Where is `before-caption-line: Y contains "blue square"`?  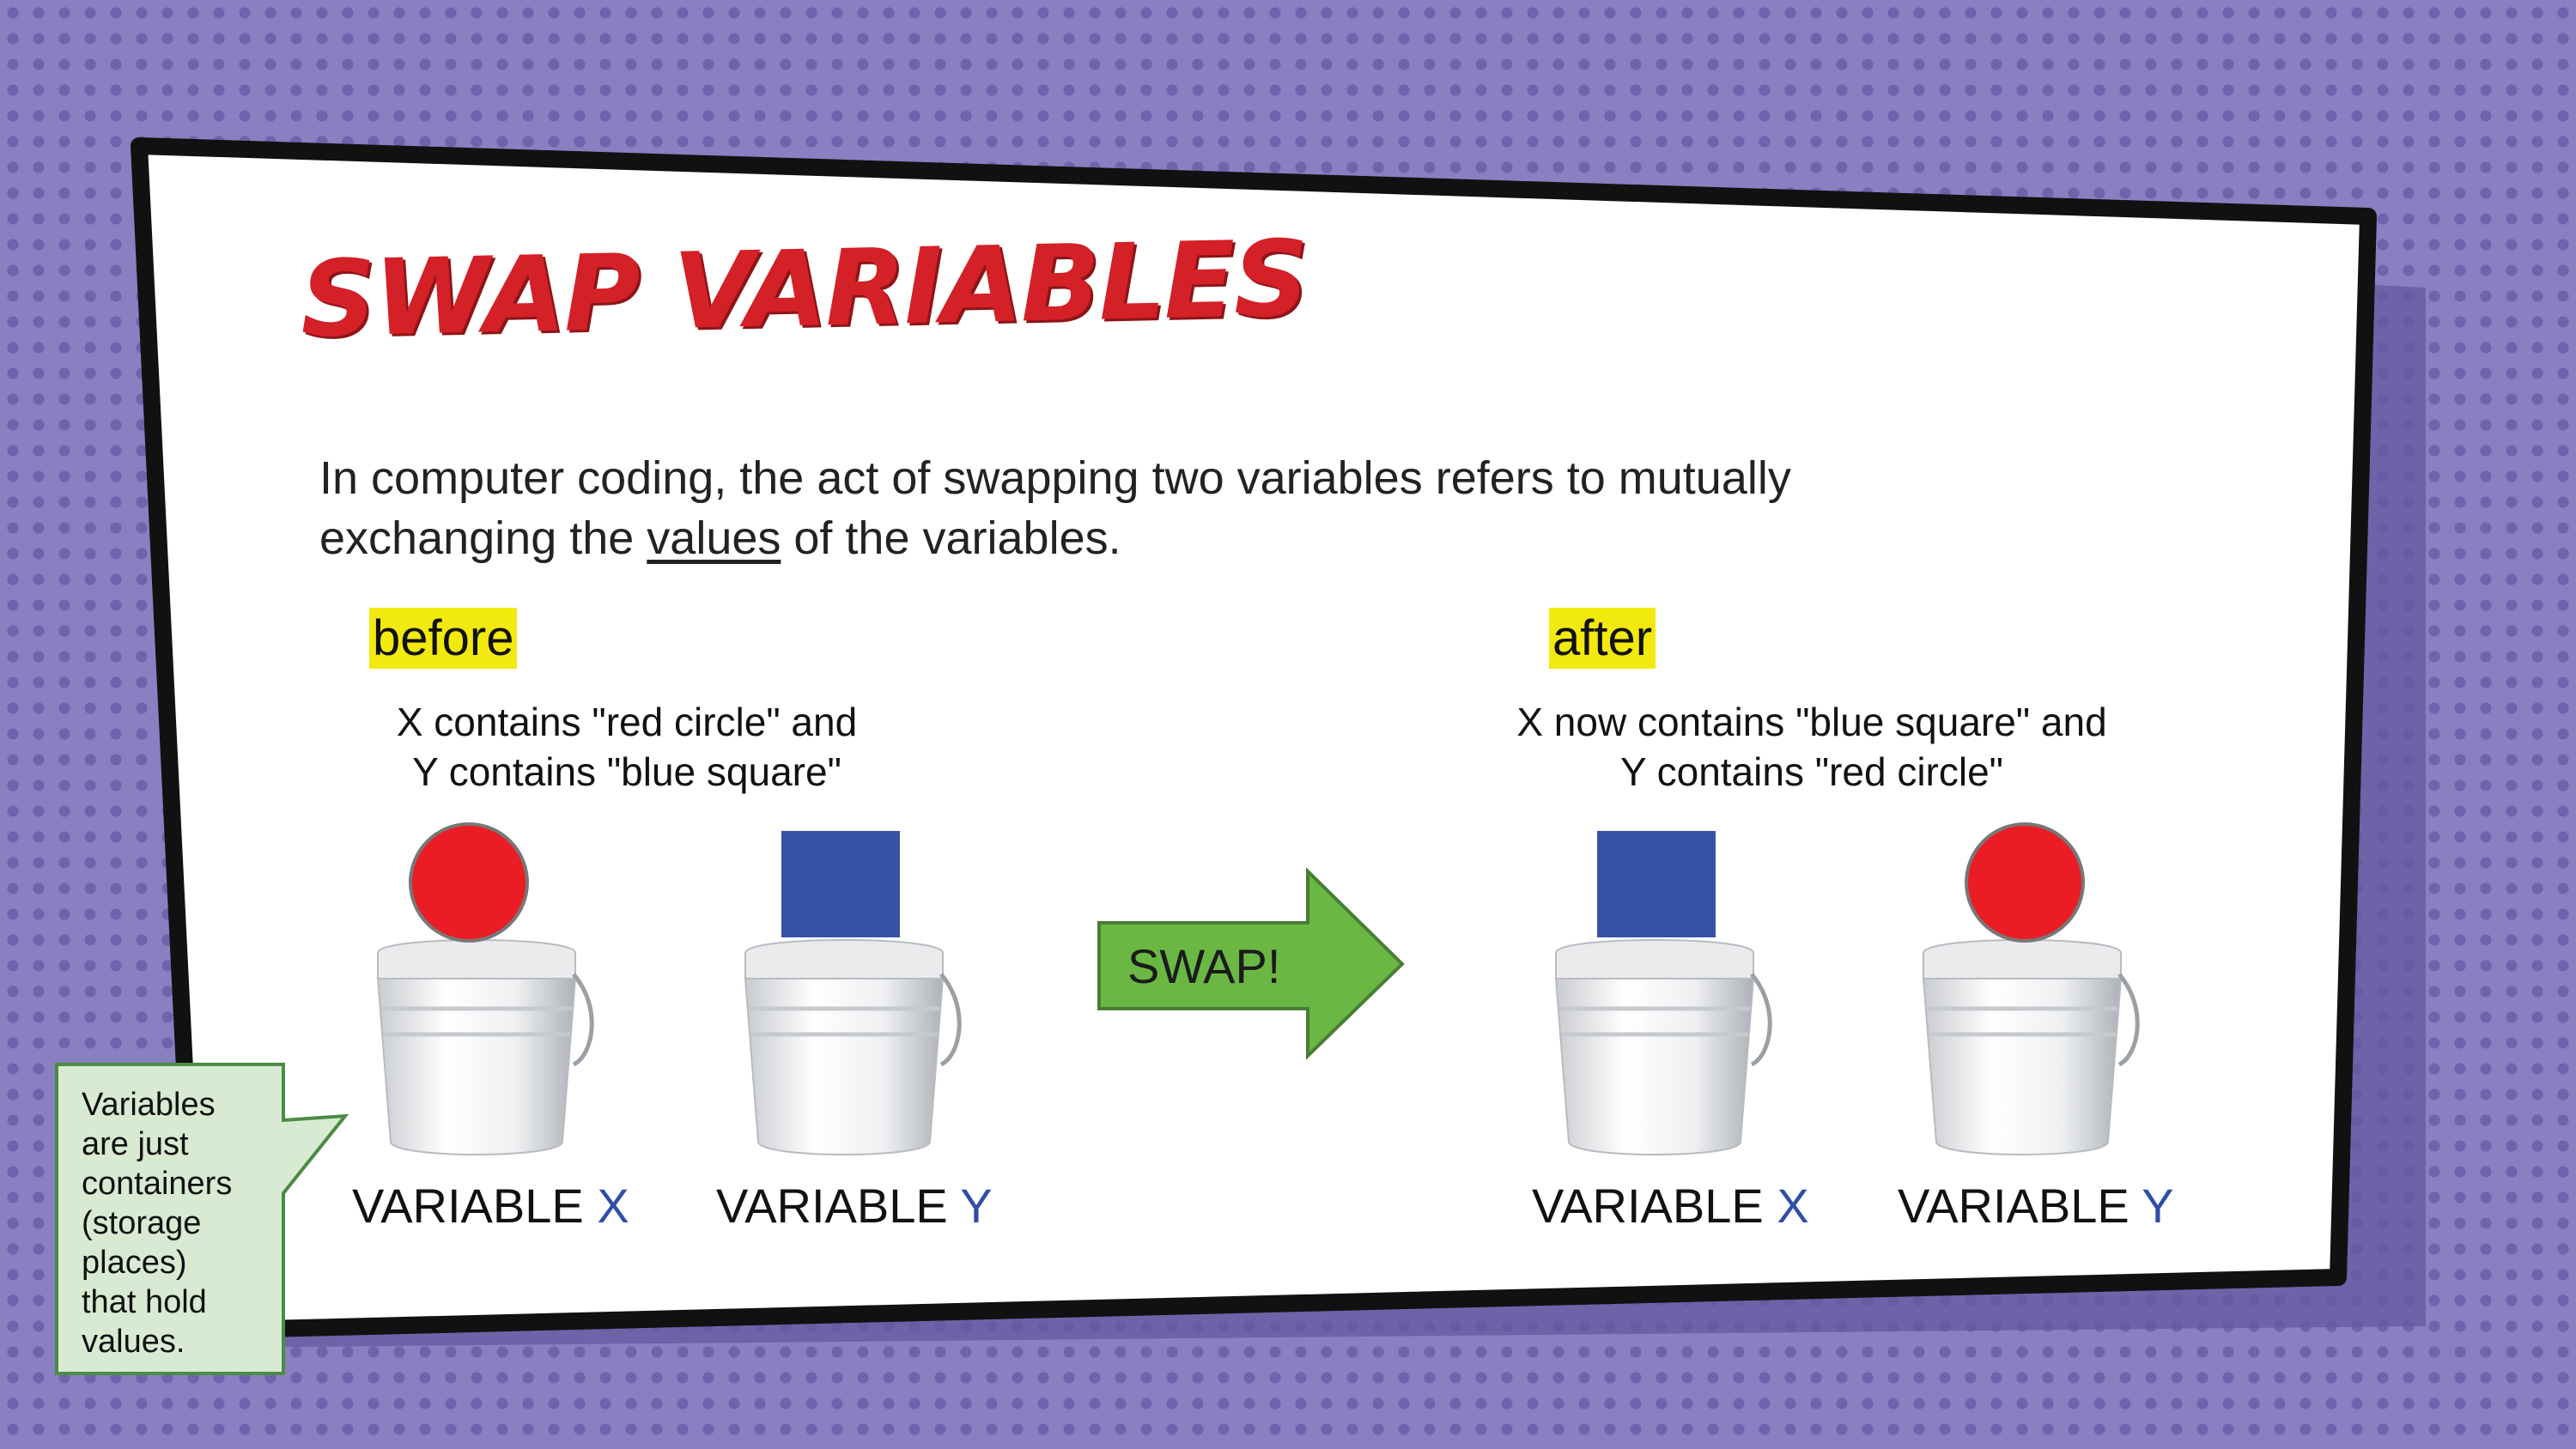
before-caption-line: Y contains "blue square" is located at coordinates (627, 771).